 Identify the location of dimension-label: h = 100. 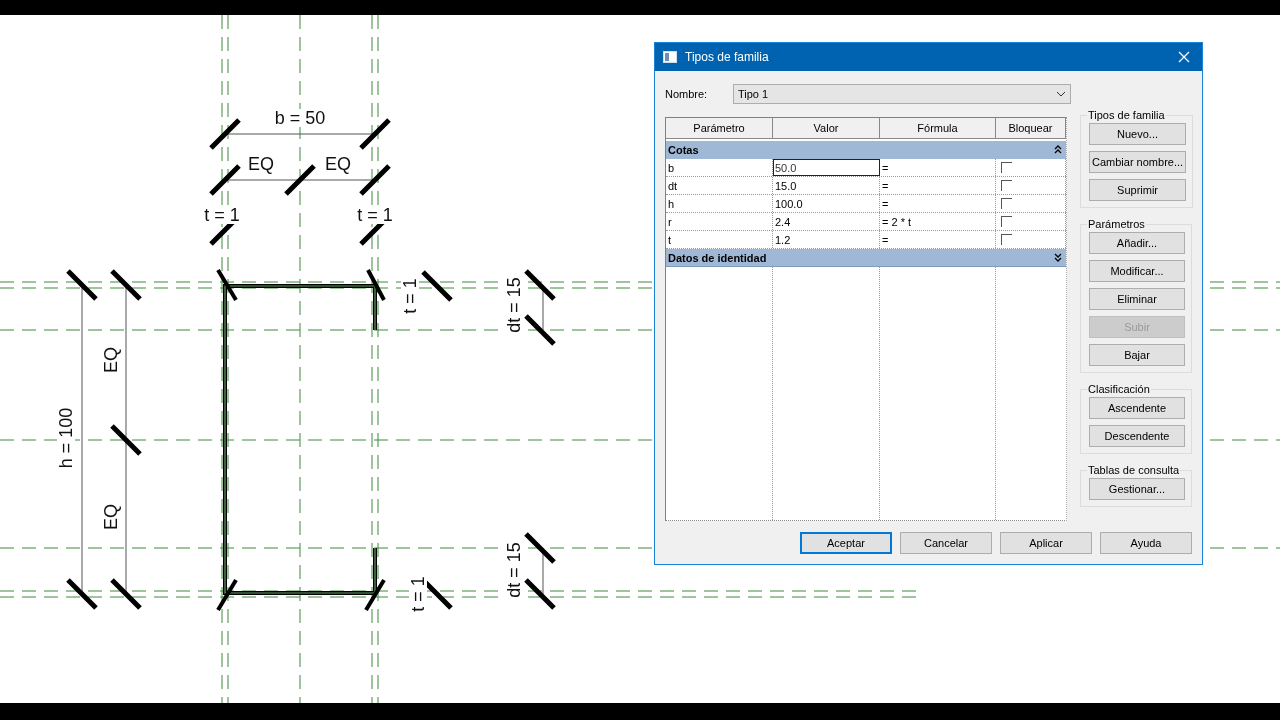
(66, 438).